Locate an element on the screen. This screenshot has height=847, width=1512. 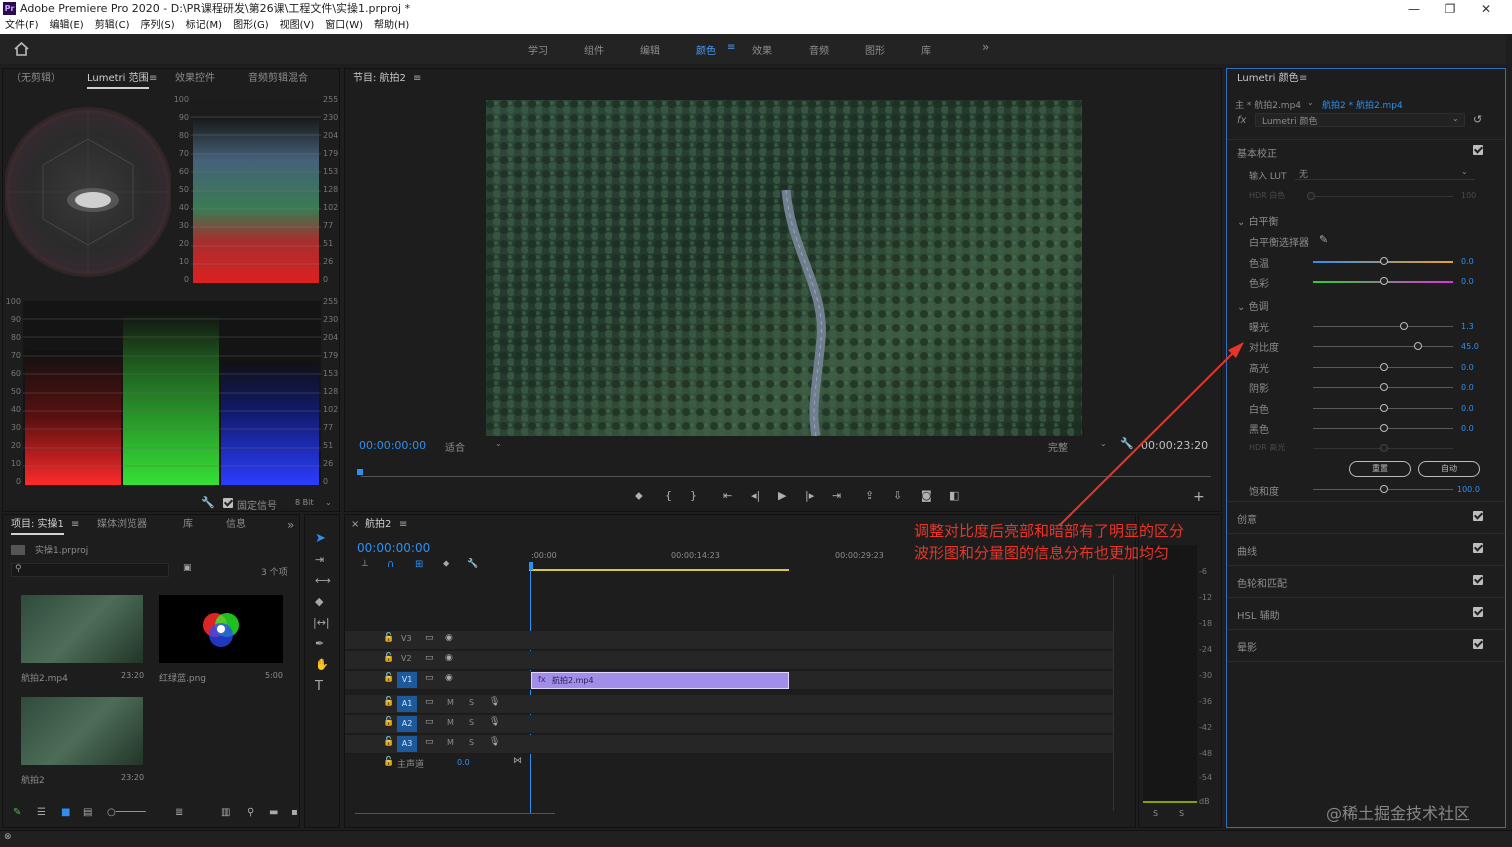
lumetri-menu-icon: ≡ is located at coordinates (1303, 79).